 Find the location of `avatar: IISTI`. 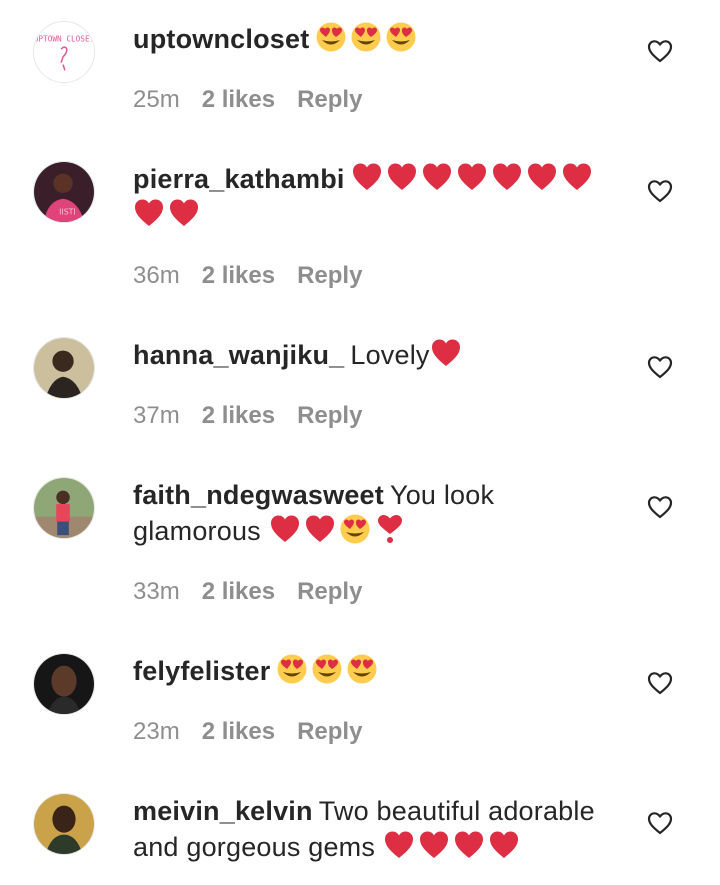

avatar: IISTI is located at coordinates (64, 192).